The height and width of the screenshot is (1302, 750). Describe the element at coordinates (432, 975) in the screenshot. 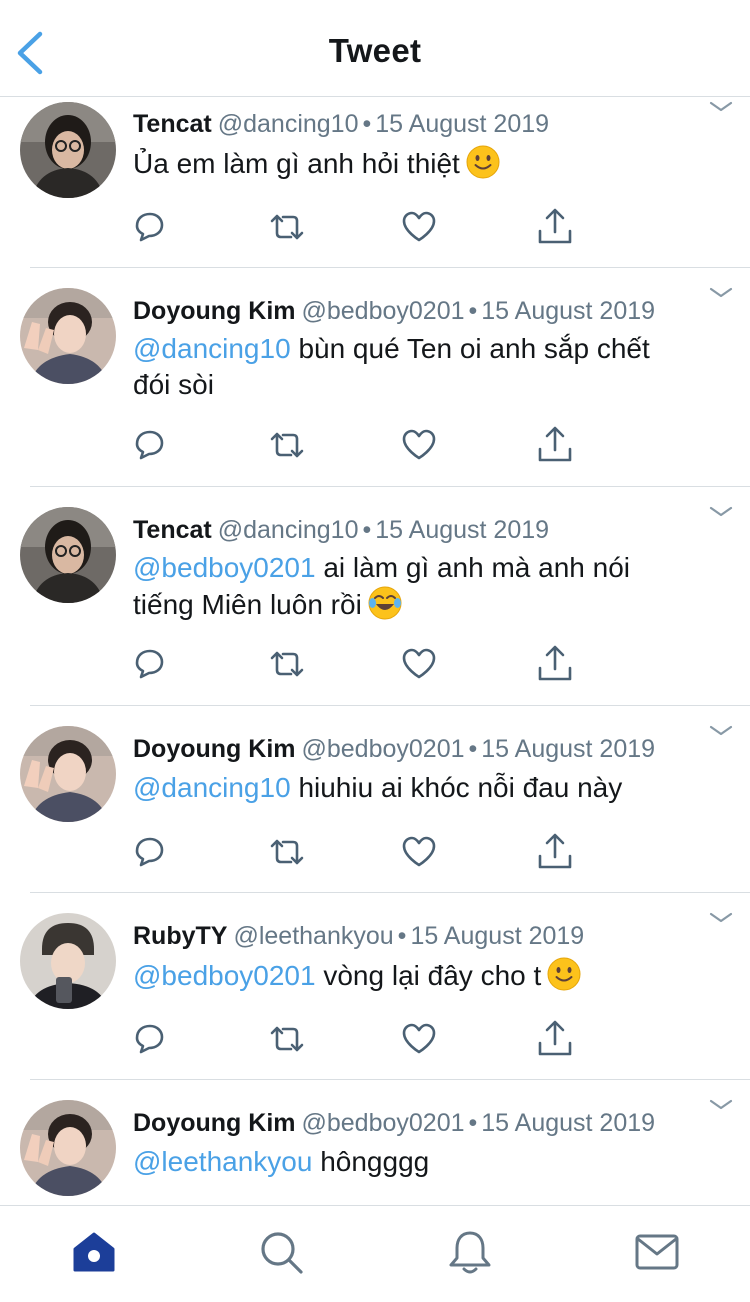

I see `tweet-body: vòng lại đây cho t` at that location.